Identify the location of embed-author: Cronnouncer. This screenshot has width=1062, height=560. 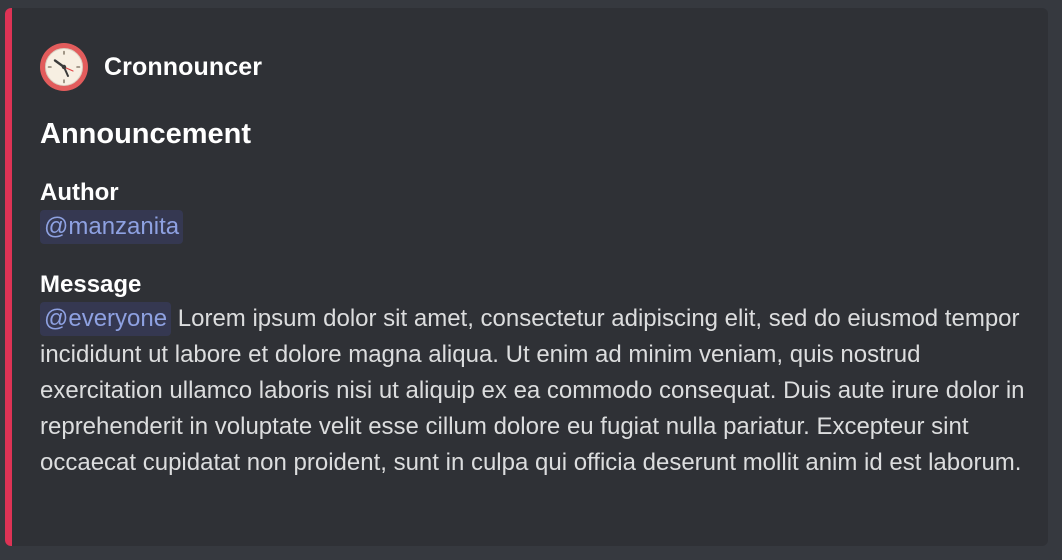
(151, 67).